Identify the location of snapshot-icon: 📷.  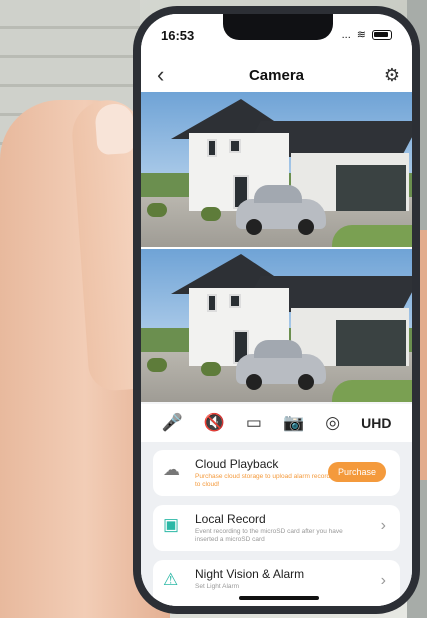
(293, 423).